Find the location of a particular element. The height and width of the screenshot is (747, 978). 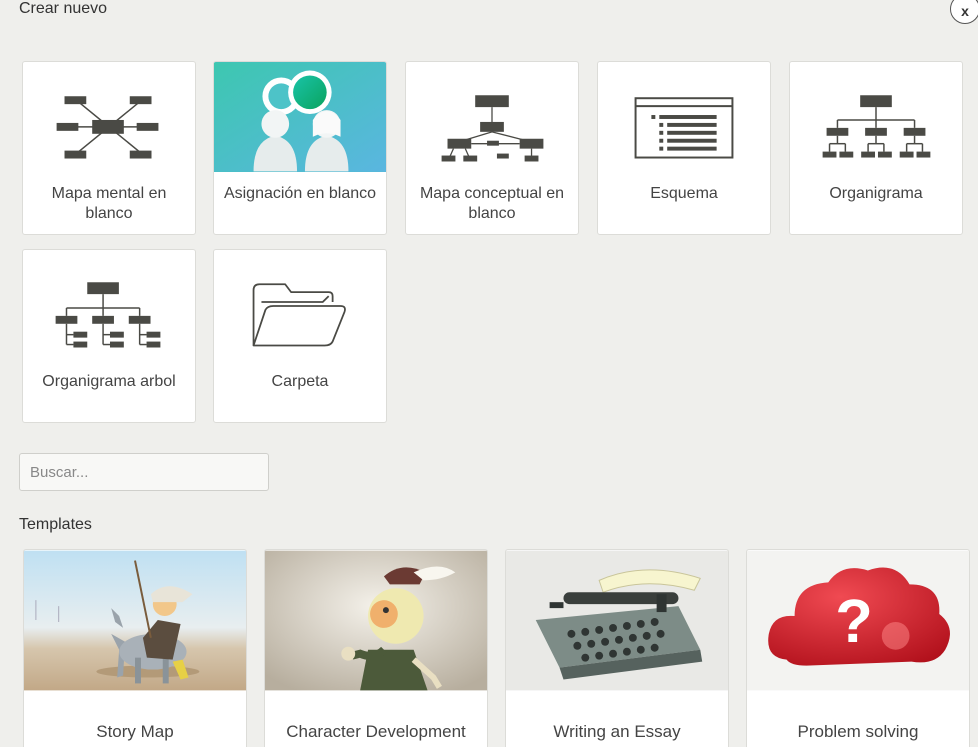

template-label: Writing an Essay is located at coordinates (617, 731).